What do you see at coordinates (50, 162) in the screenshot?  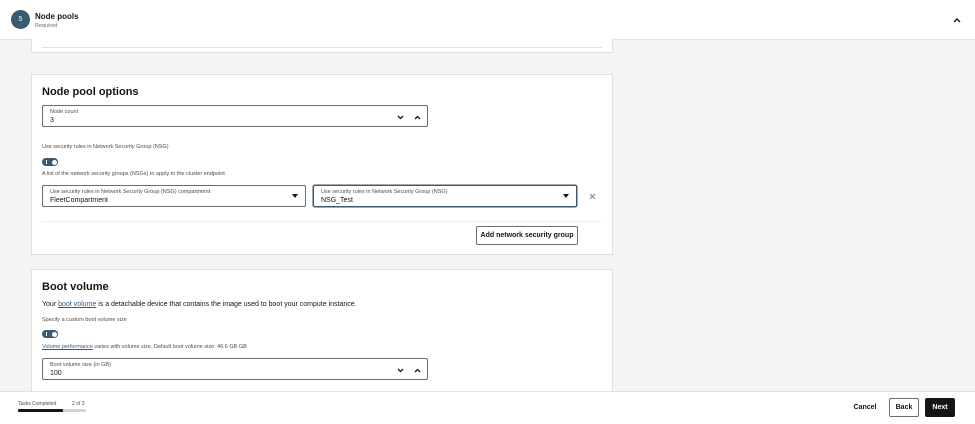 I see `nsg-toggle-switch` at bounding box center [50, 162].